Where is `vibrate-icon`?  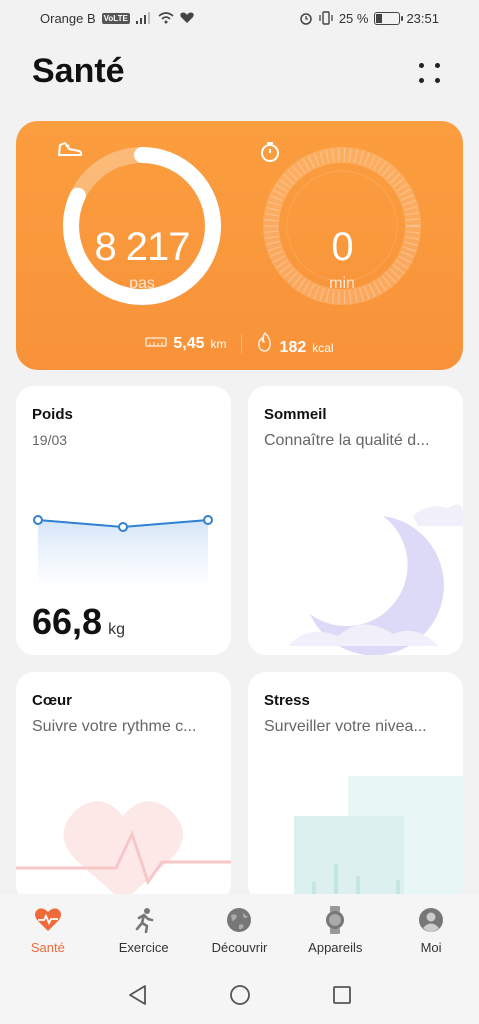 vibrate-icon is located at coordinates (326, 18).